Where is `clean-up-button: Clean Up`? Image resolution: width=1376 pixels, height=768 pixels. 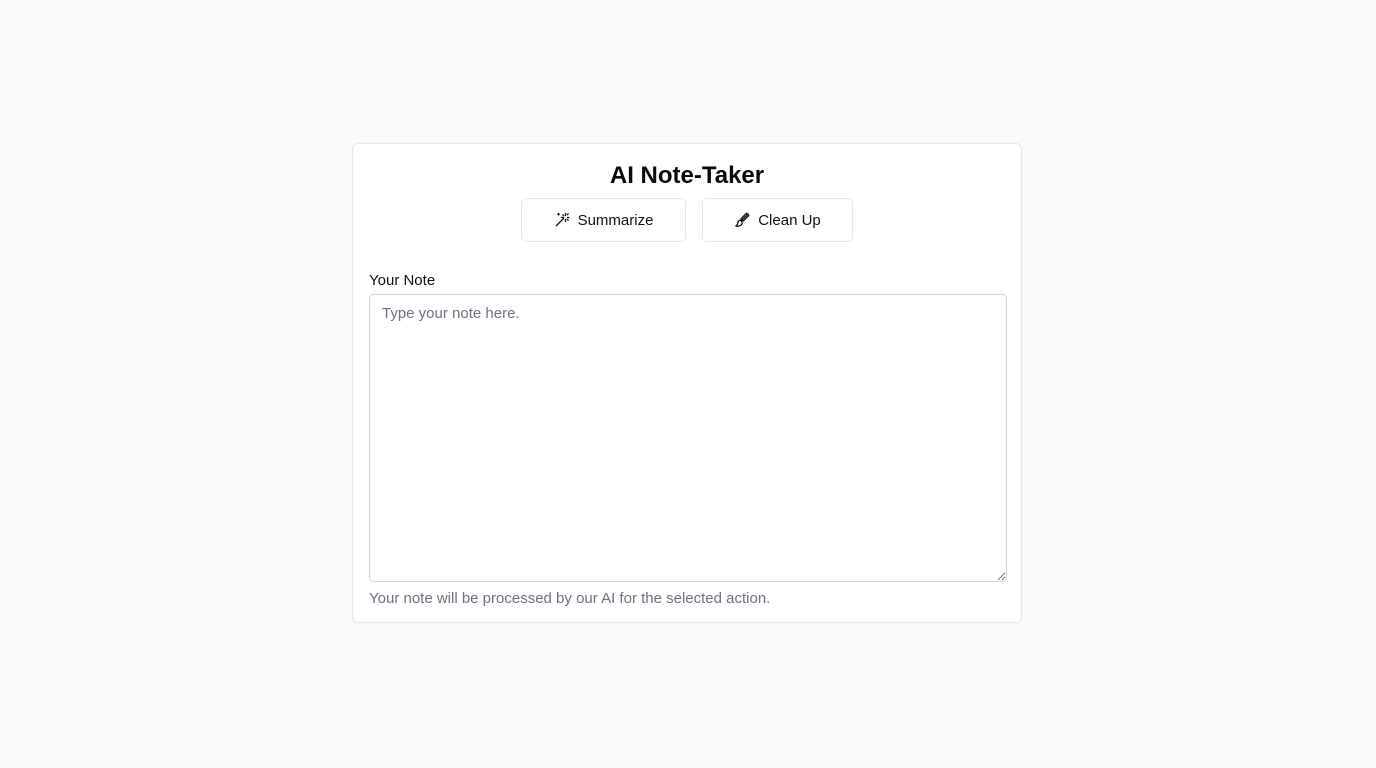
clean-up-button: Clean Up is located at coordinates (777, 220).